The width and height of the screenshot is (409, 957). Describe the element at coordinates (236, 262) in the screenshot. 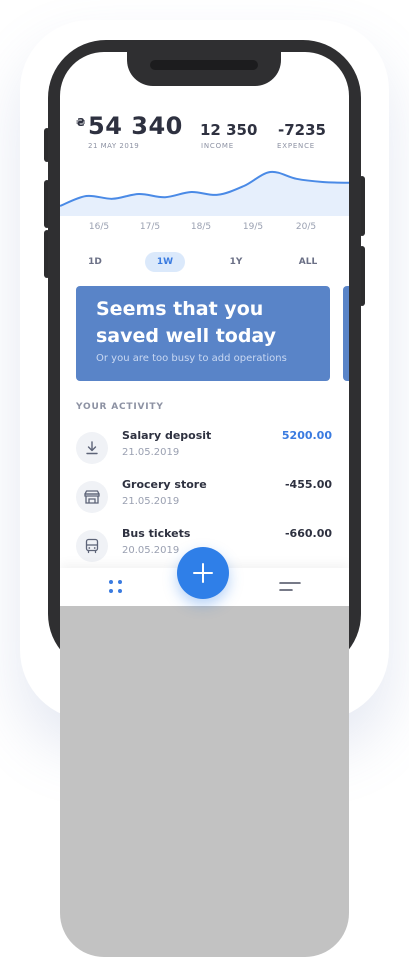

I see `range-1y: 1Y` at that location.